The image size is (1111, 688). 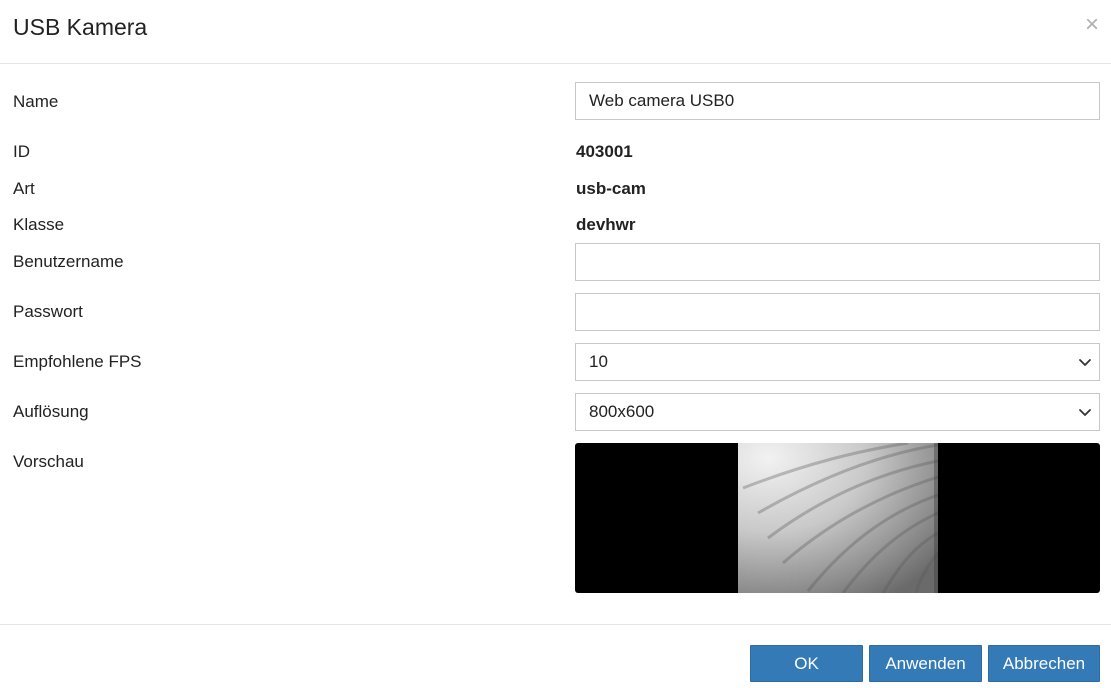 What do you see at coordinates (77, 361) in the screenshot?
I see `fps-label: Empfohlene FPS` at bounding box center [77, 361].